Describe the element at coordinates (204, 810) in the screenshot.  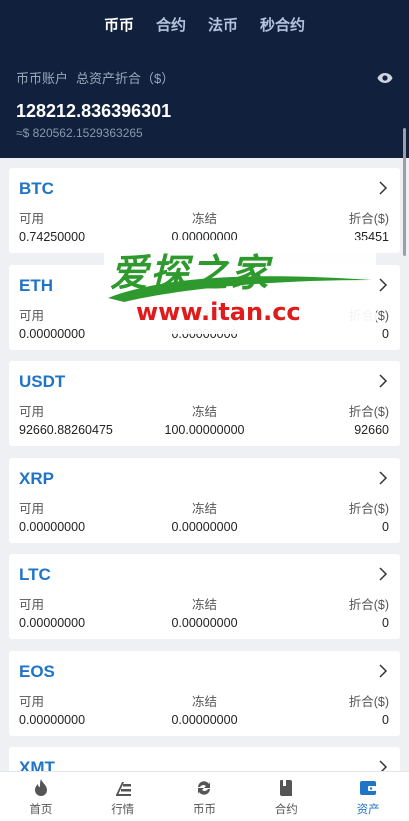
I see `nav-exchange-label: 币币` at that location.